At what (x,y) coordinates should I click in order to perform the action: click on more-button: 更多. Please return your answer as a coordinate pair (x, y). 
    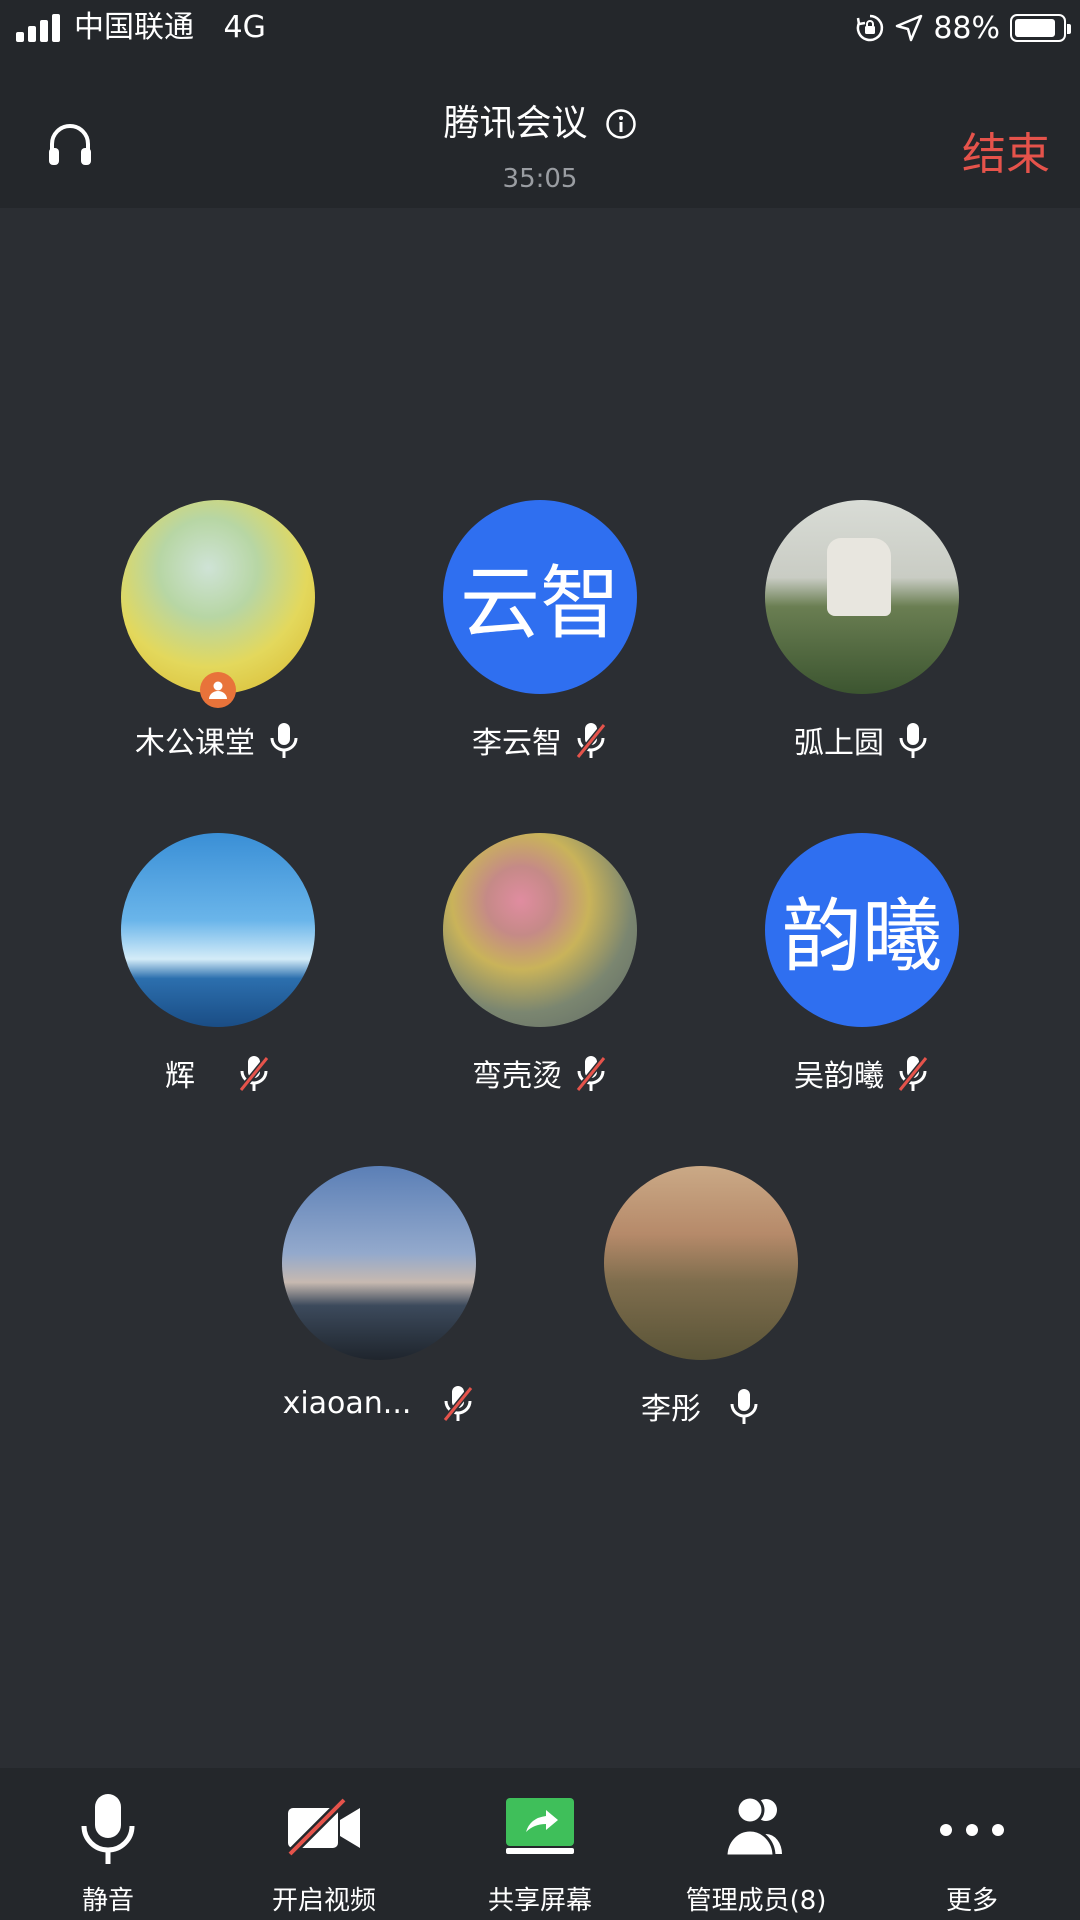
    Looking at the image, I should click on (972, 1844).